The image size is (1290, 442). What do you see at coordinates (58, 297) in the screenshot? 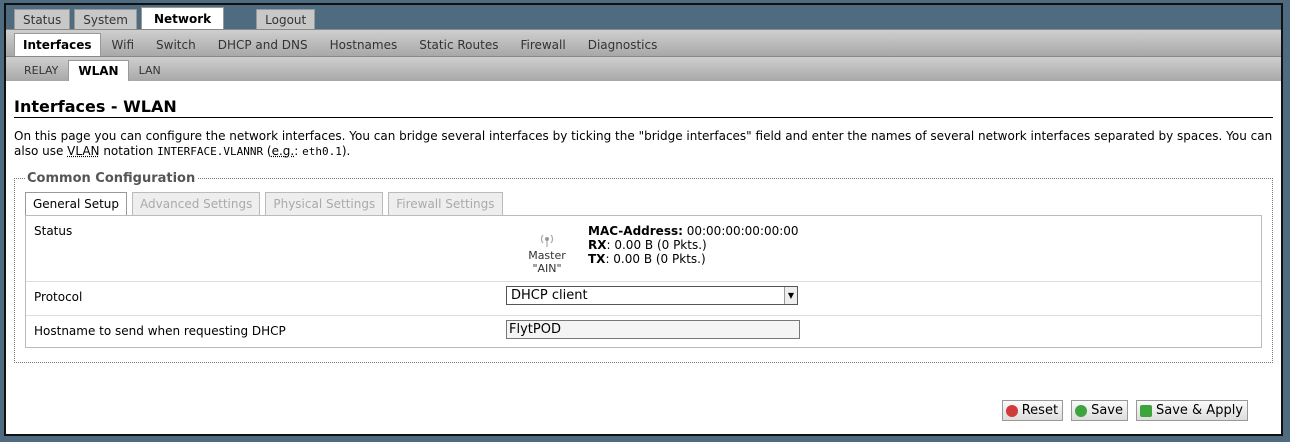
I see `protocol-label: Protocol` at bounding box center [58, 297].